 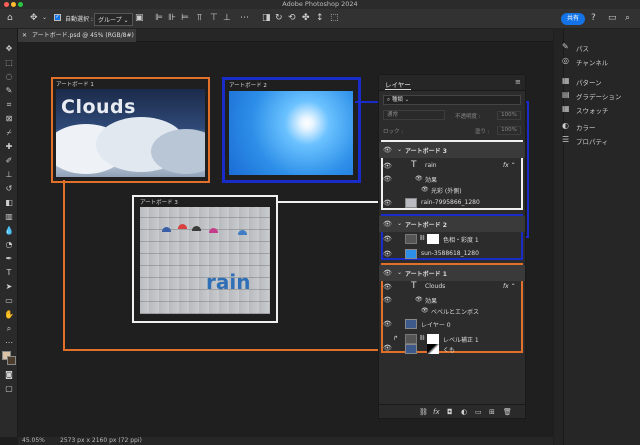 I want to click on panel-channels: チャンネル, so click(x=592, y=62).